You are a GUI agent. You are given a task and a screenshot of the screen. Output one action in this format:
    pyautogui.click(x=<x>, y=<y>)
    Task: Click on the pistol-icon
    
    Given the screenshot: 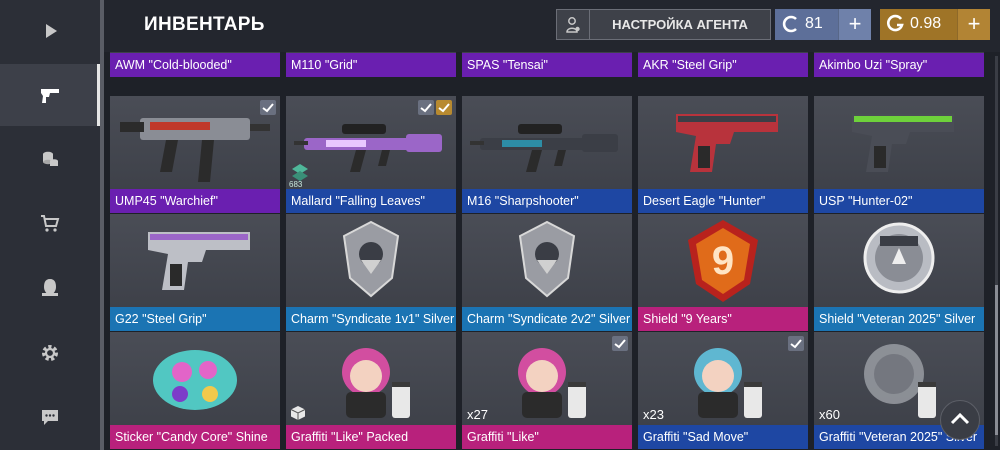 What is the action you would take?
    pyautogui.click(x=50, y=96)
    